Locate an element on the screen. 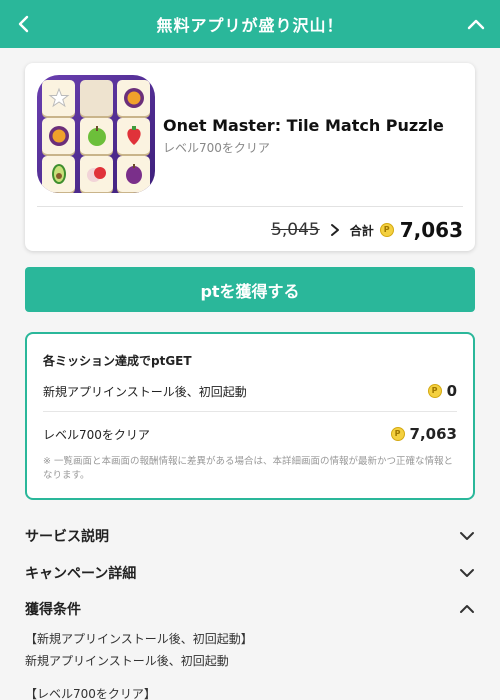 This screenshot has height=700, width=500. chevron-left-icon is located at coordinates (23, 24).